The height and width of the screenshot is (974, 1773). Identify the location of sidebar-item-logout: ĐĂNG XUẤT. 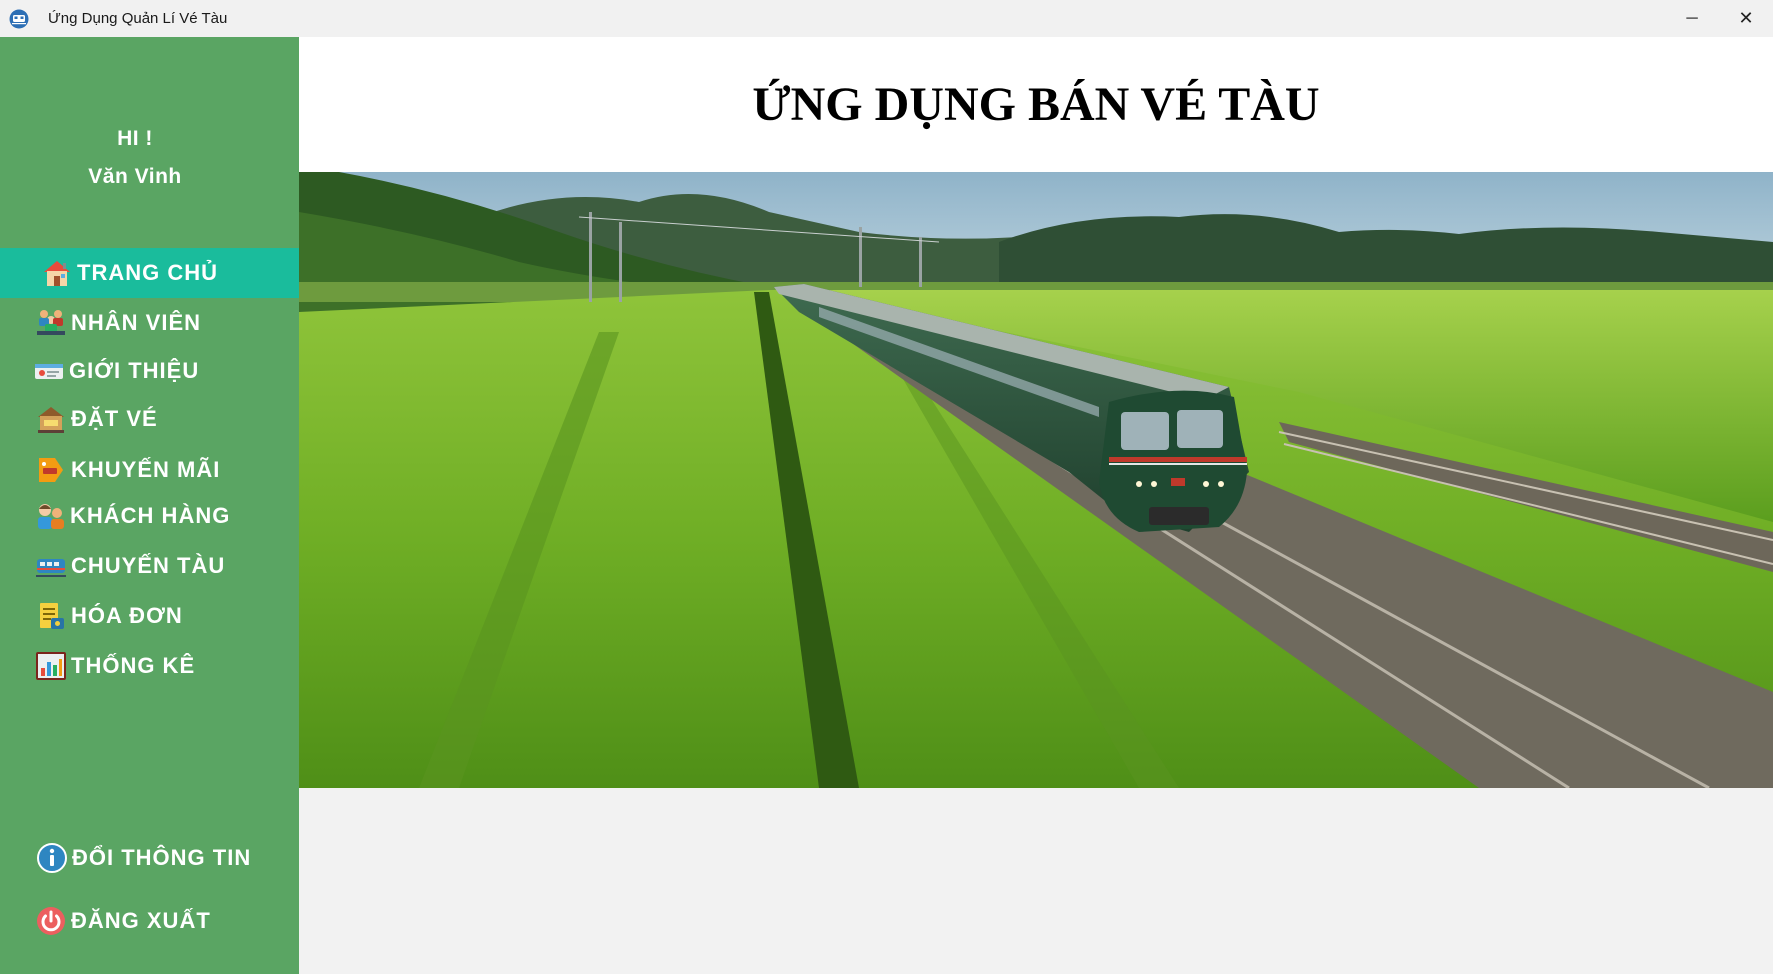
(149, 921).